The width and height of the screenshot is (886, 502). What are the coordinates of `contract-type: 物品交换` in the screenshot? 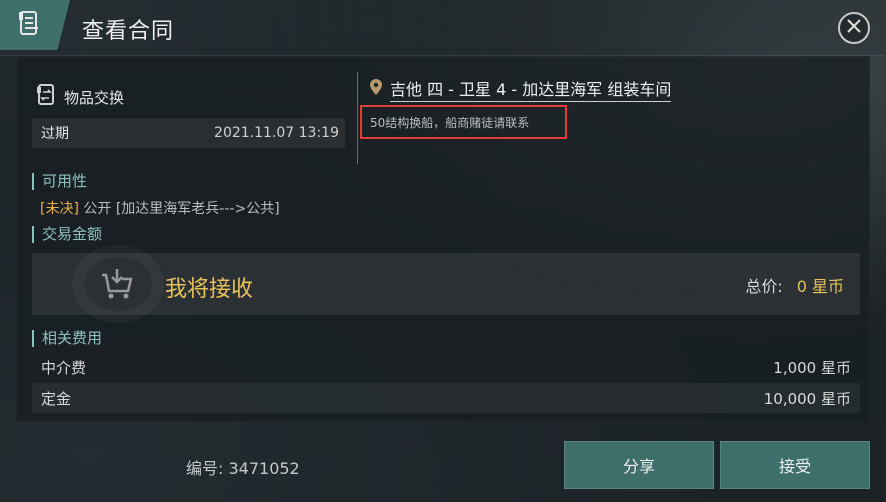 It's located at (80, 97).